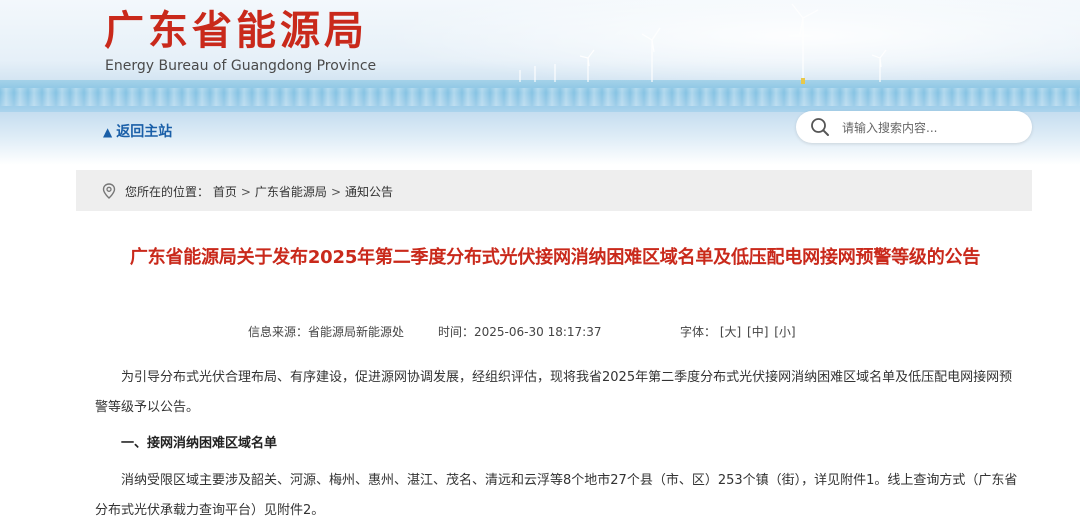  I want to click on search-input, so click(932, 128).